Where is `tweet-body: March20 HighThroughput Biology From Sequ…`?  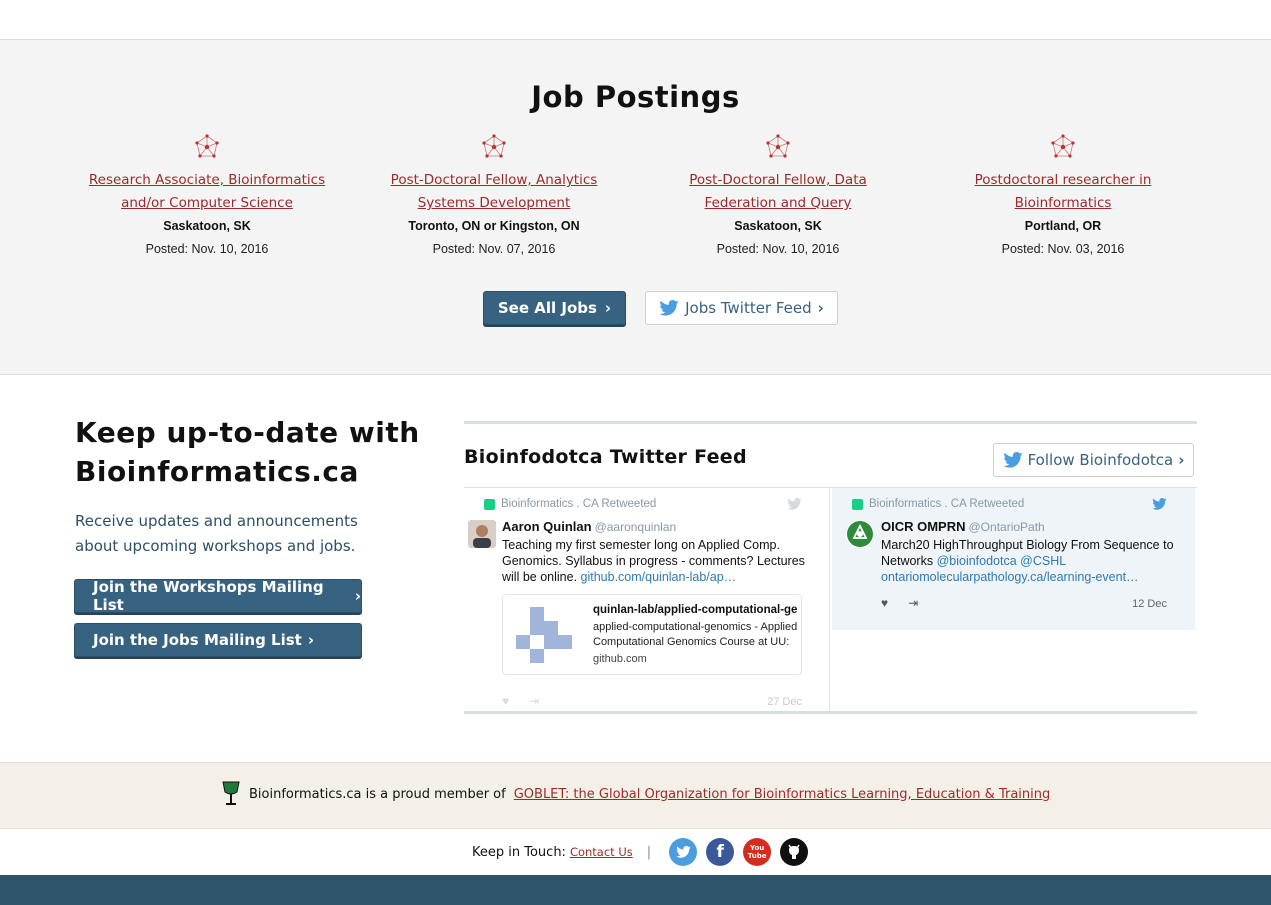
tweet-body: March20 HighThroughput Biology From Sequ… is located at coordinates (1027, 561).